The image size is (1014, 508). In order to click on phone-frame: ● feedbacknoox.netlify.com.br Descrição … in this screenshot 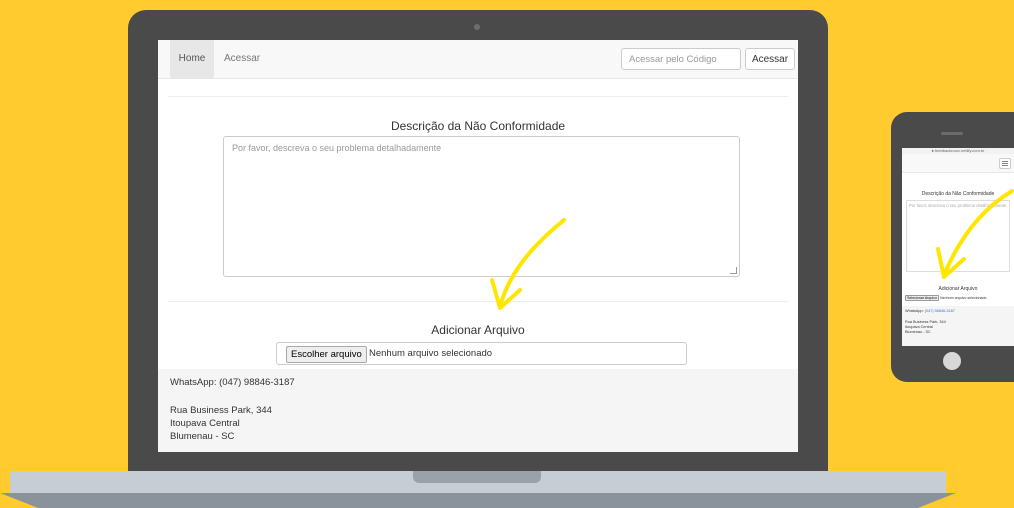, I will do `click(952, 247)`.